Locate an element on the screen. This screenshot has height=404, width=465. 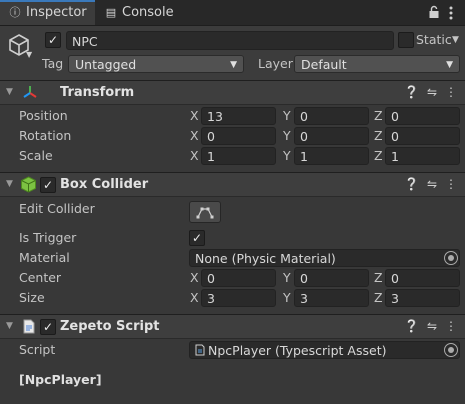
edit-bounds-icon is located at coordinates (205, 213).